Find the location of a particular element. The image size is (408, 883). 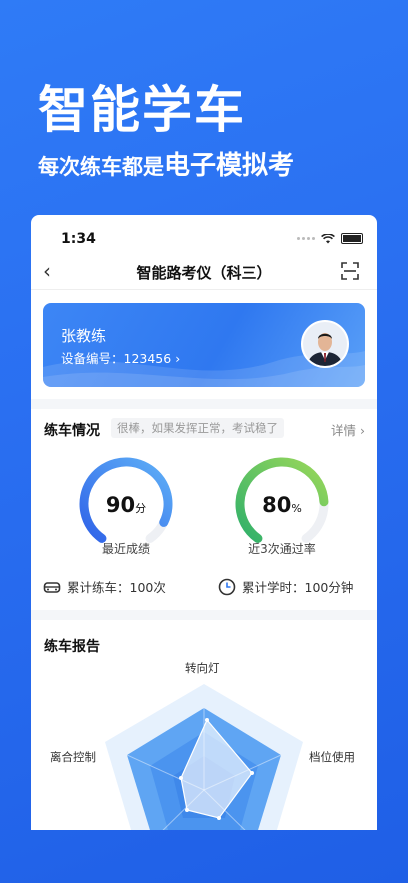

pass-rate-gauge: 80% is located at coordinates (282, 502).